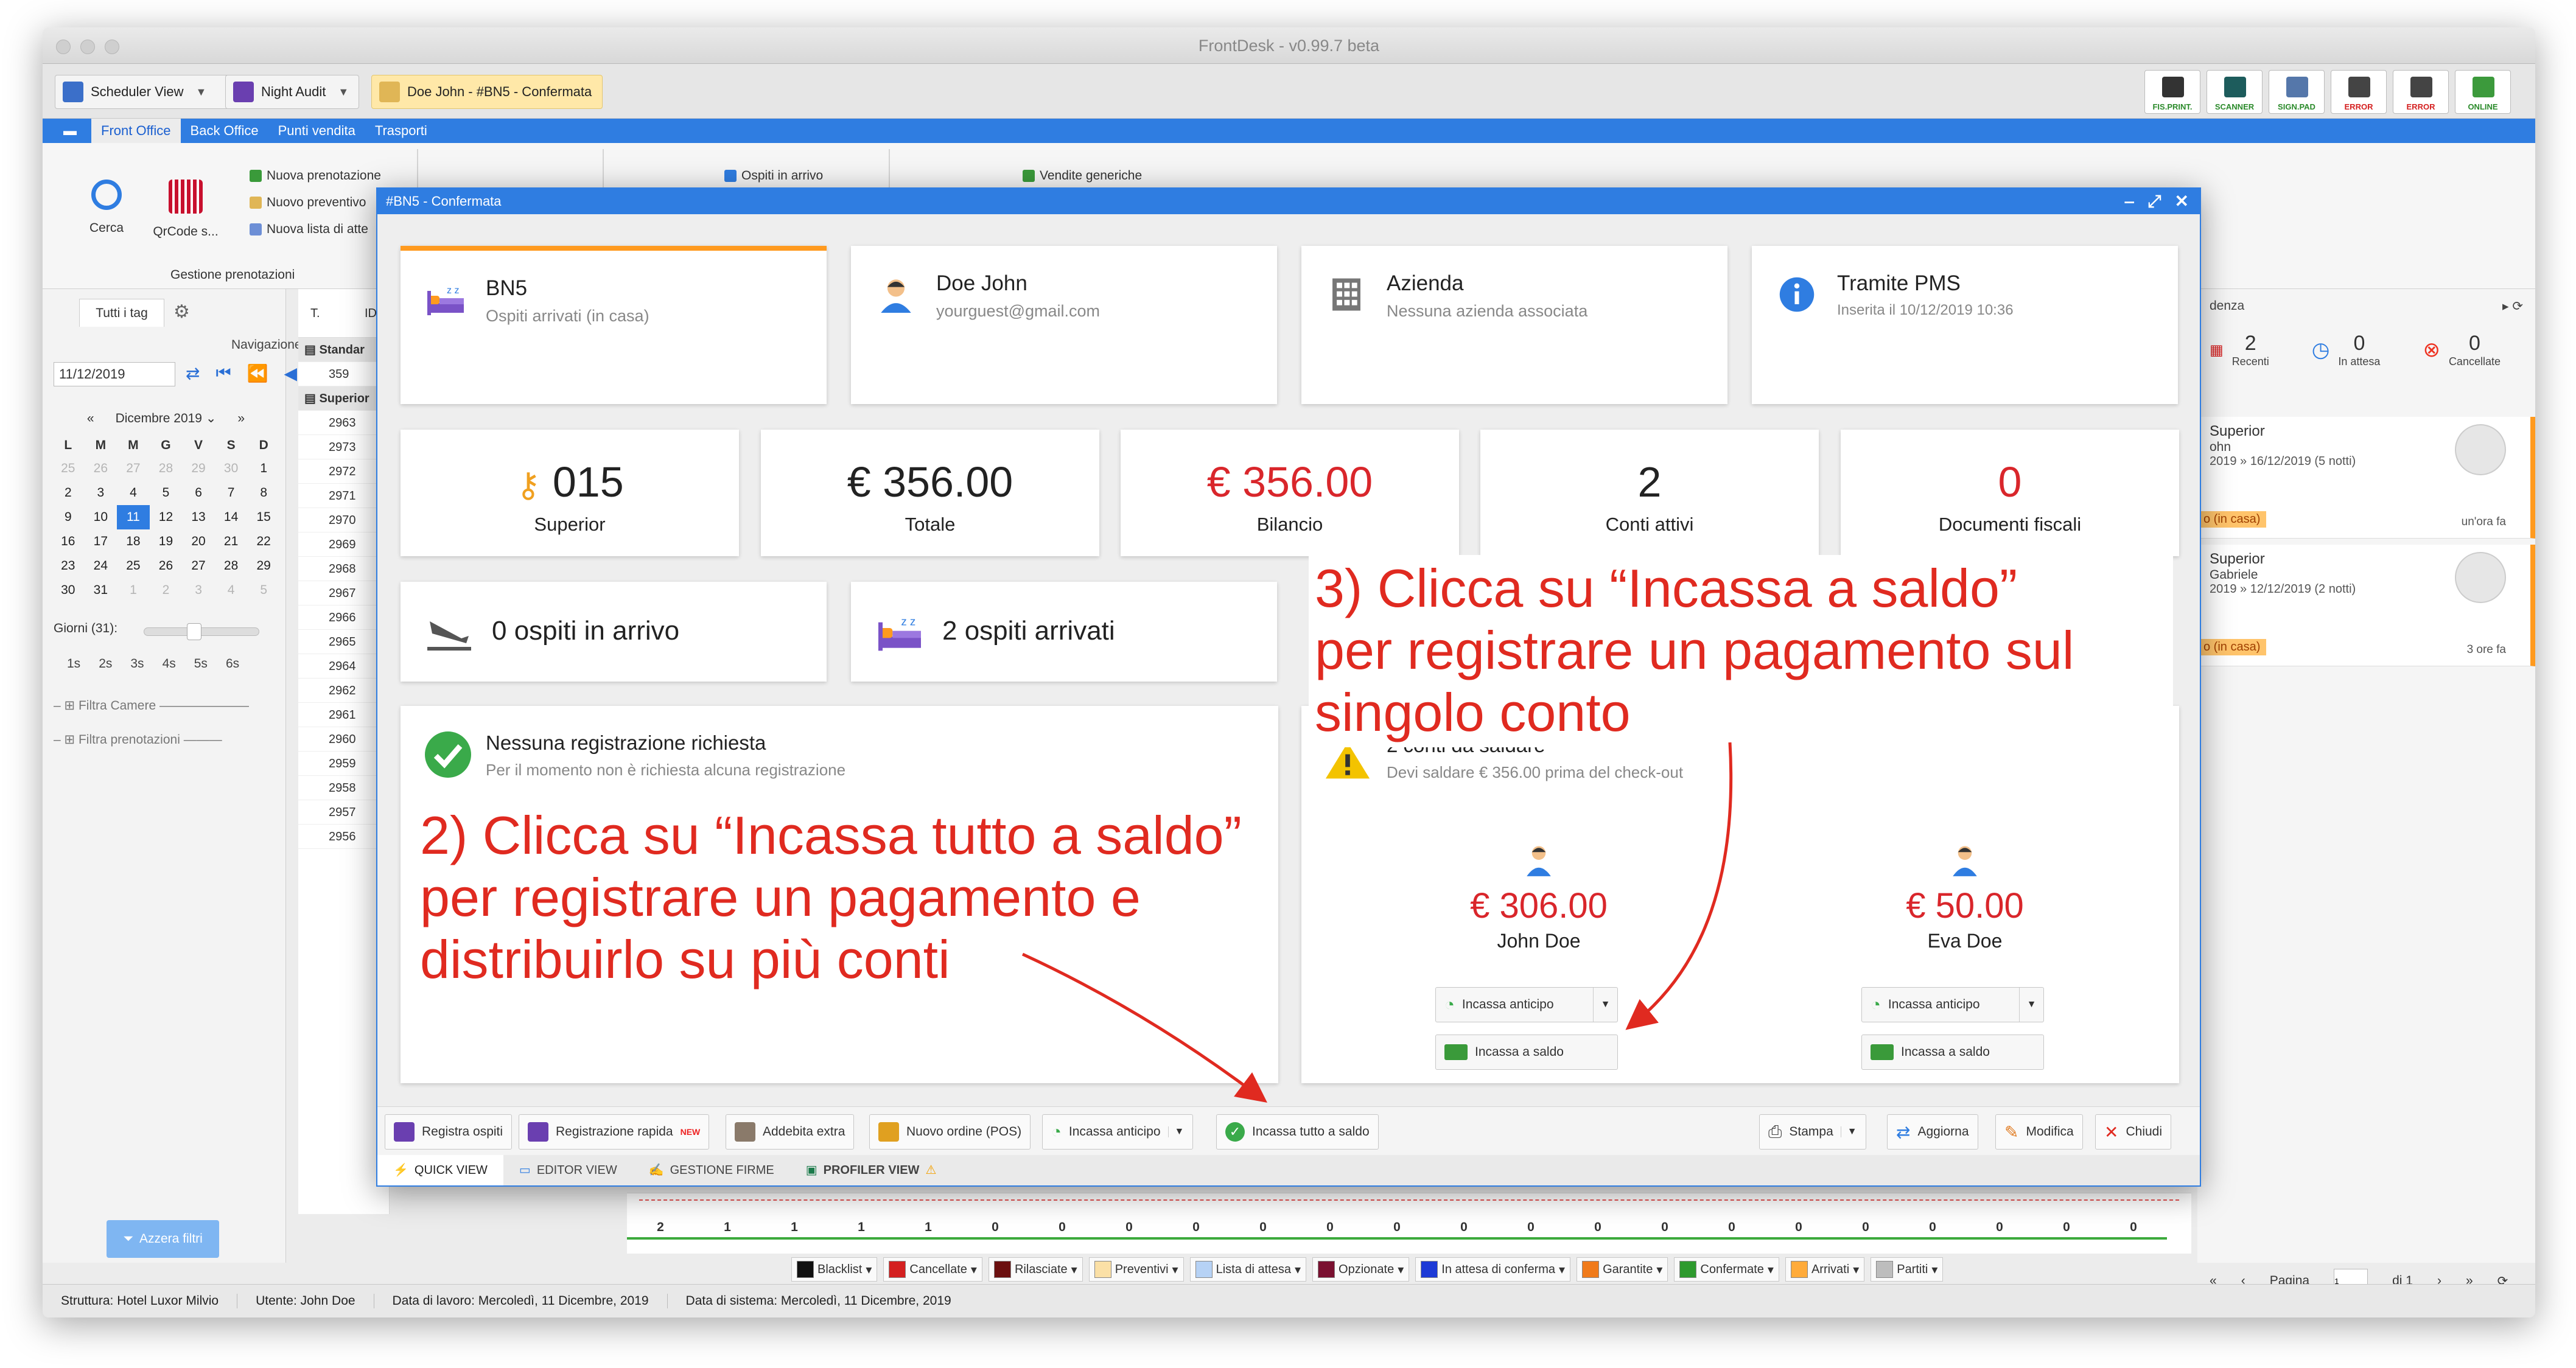  I want to click on tab-cancellate: ⊗ 0 Cancellate, so click(2462, 350).